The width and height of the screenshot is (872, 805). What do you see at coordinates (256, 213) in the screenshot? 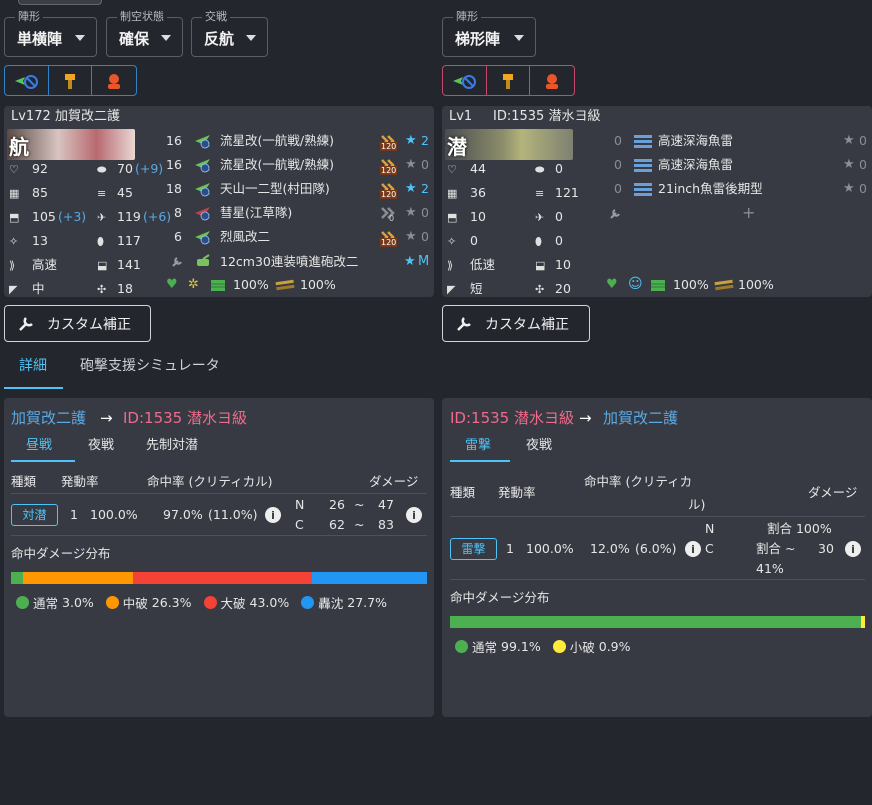
I see `equipment-name: 彗星(江草隊)` at bounding box center [256, 213].